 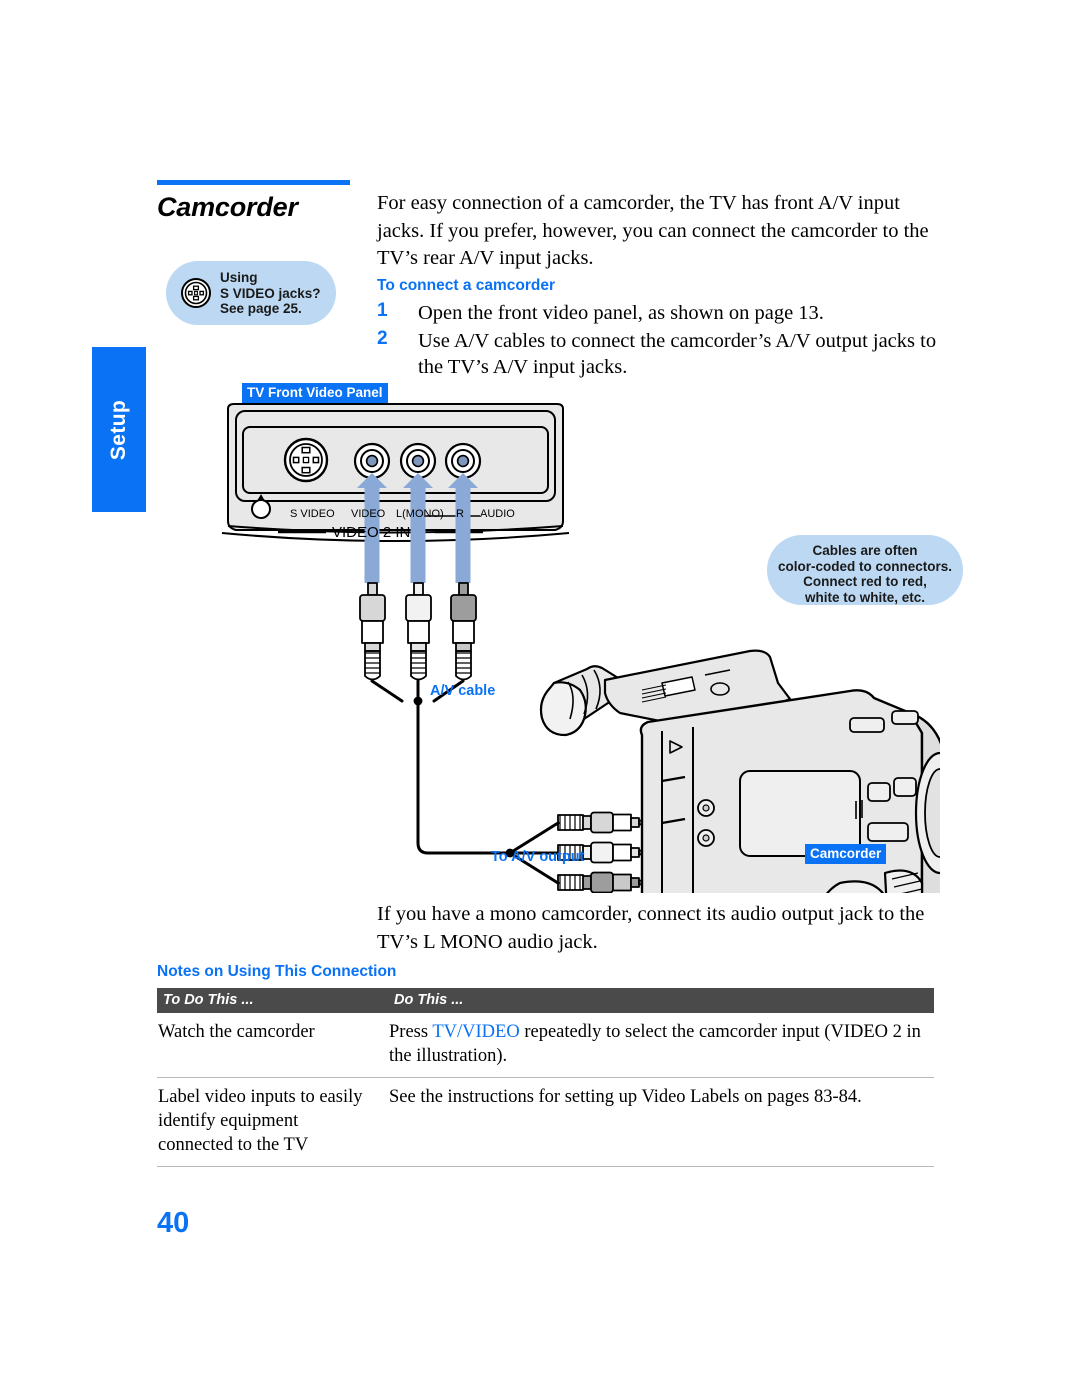 I want to click on cell-to-do-this: Watch the camcorder, so click(x=272, y=1045).